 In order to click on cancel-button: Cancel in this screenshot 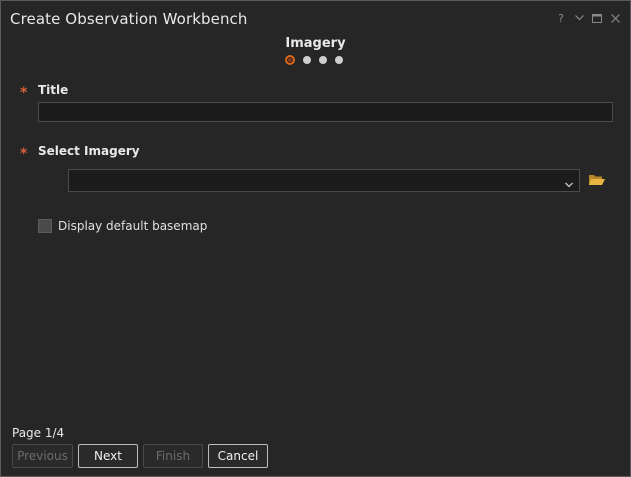, I will do `click(238, 456)`.